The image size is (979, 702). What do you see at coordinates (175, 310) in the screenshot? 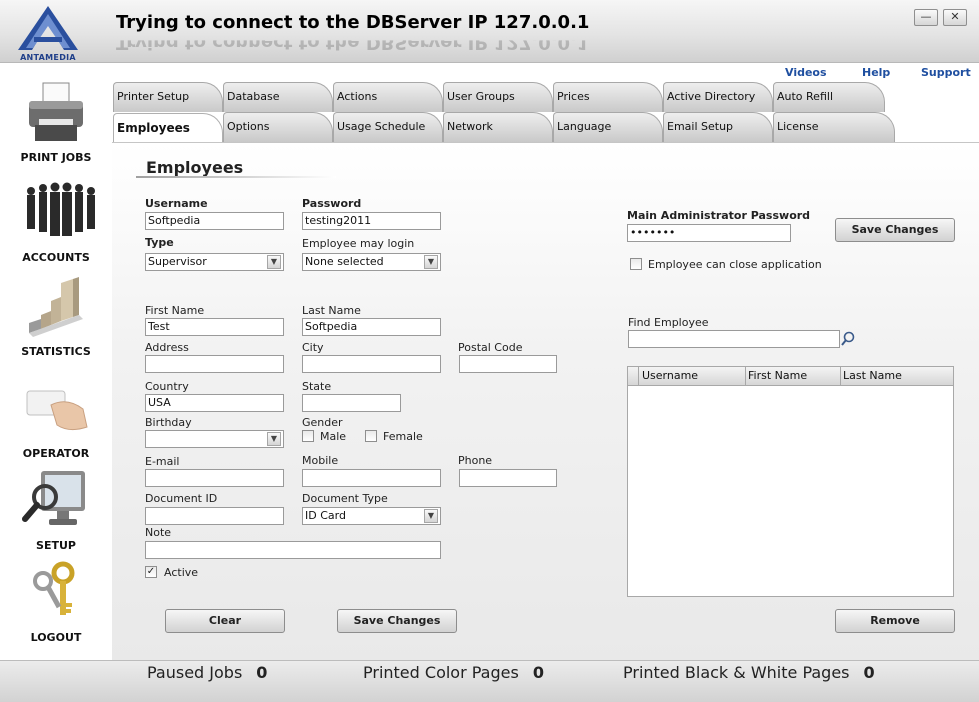
I see `first-name-label: First Name` at bounding box center [175, 310].